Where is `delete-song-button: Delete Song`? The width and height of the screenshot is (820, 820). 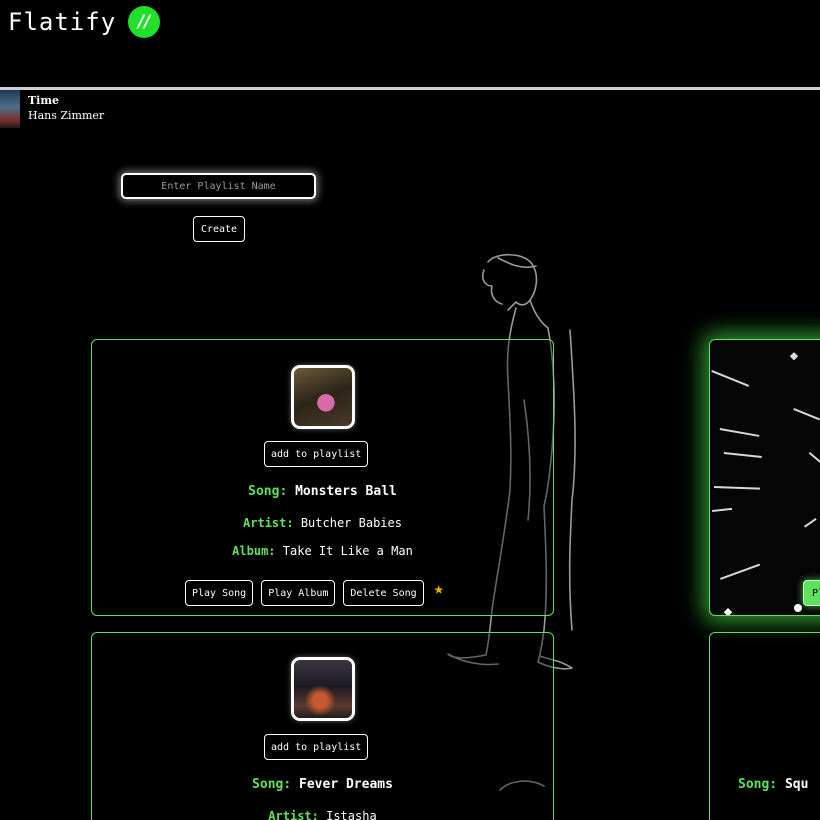 delete-song-button: Delete Song is located at coordinates (383, 593).